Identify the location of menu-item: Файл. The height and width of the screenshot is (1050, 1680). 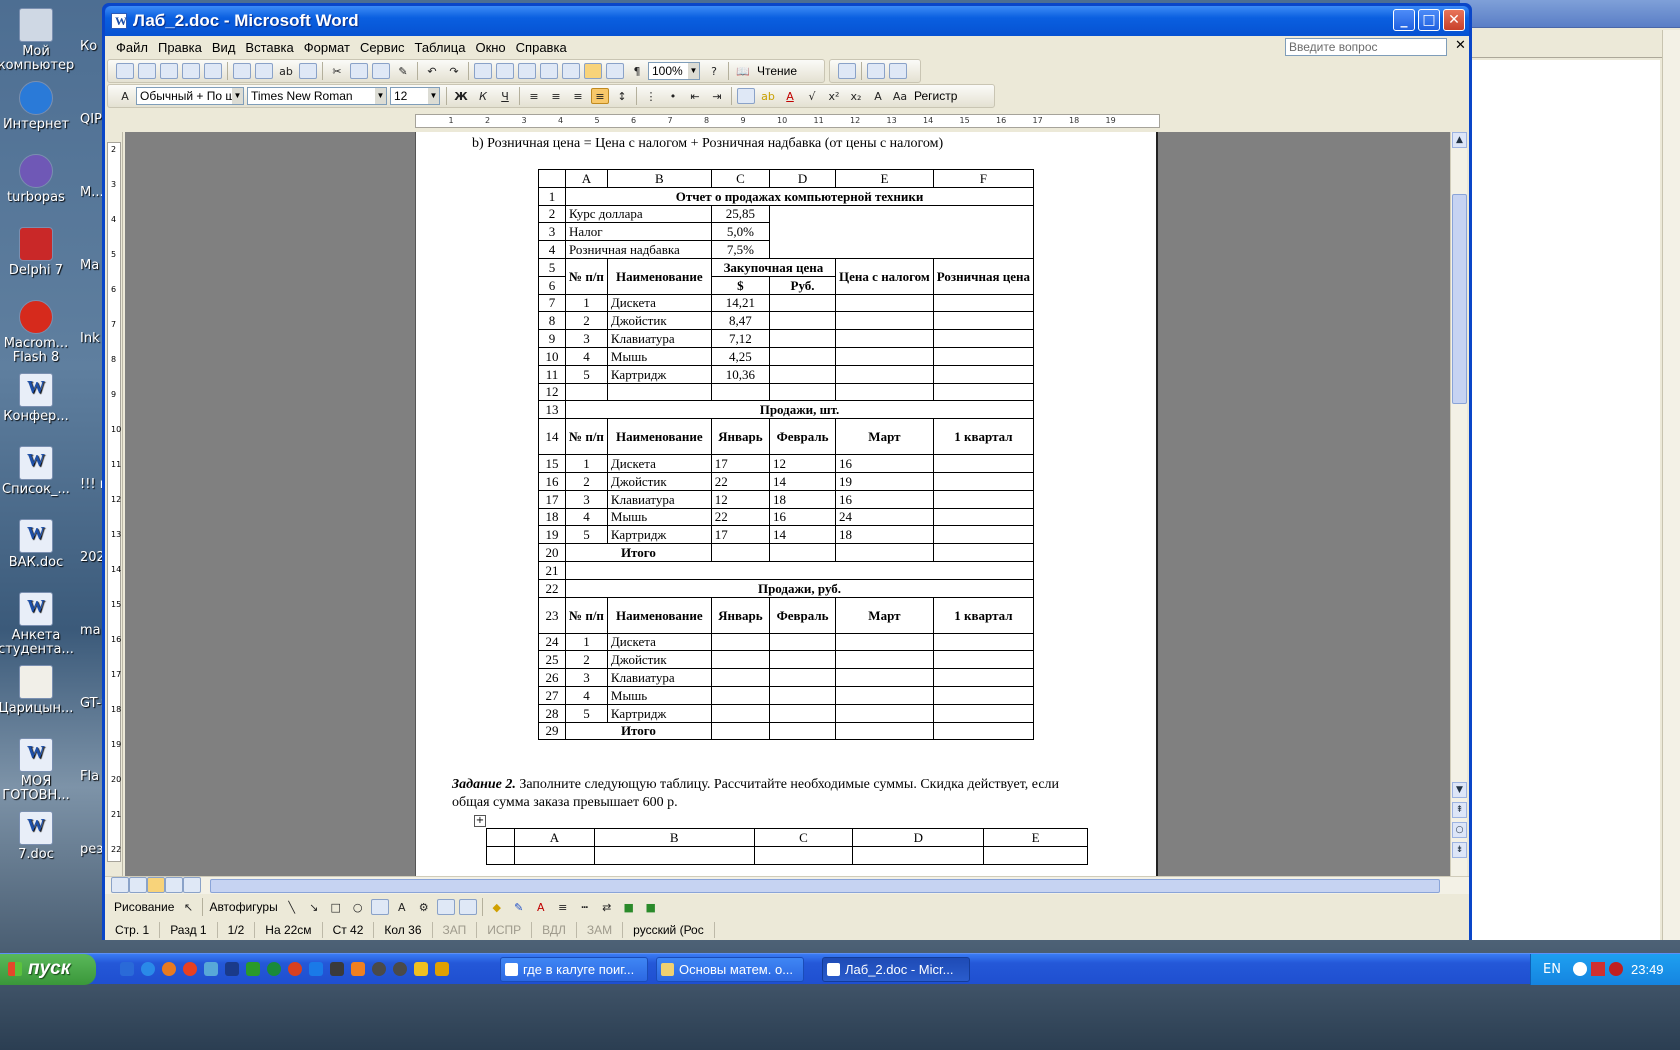
(132, 47).